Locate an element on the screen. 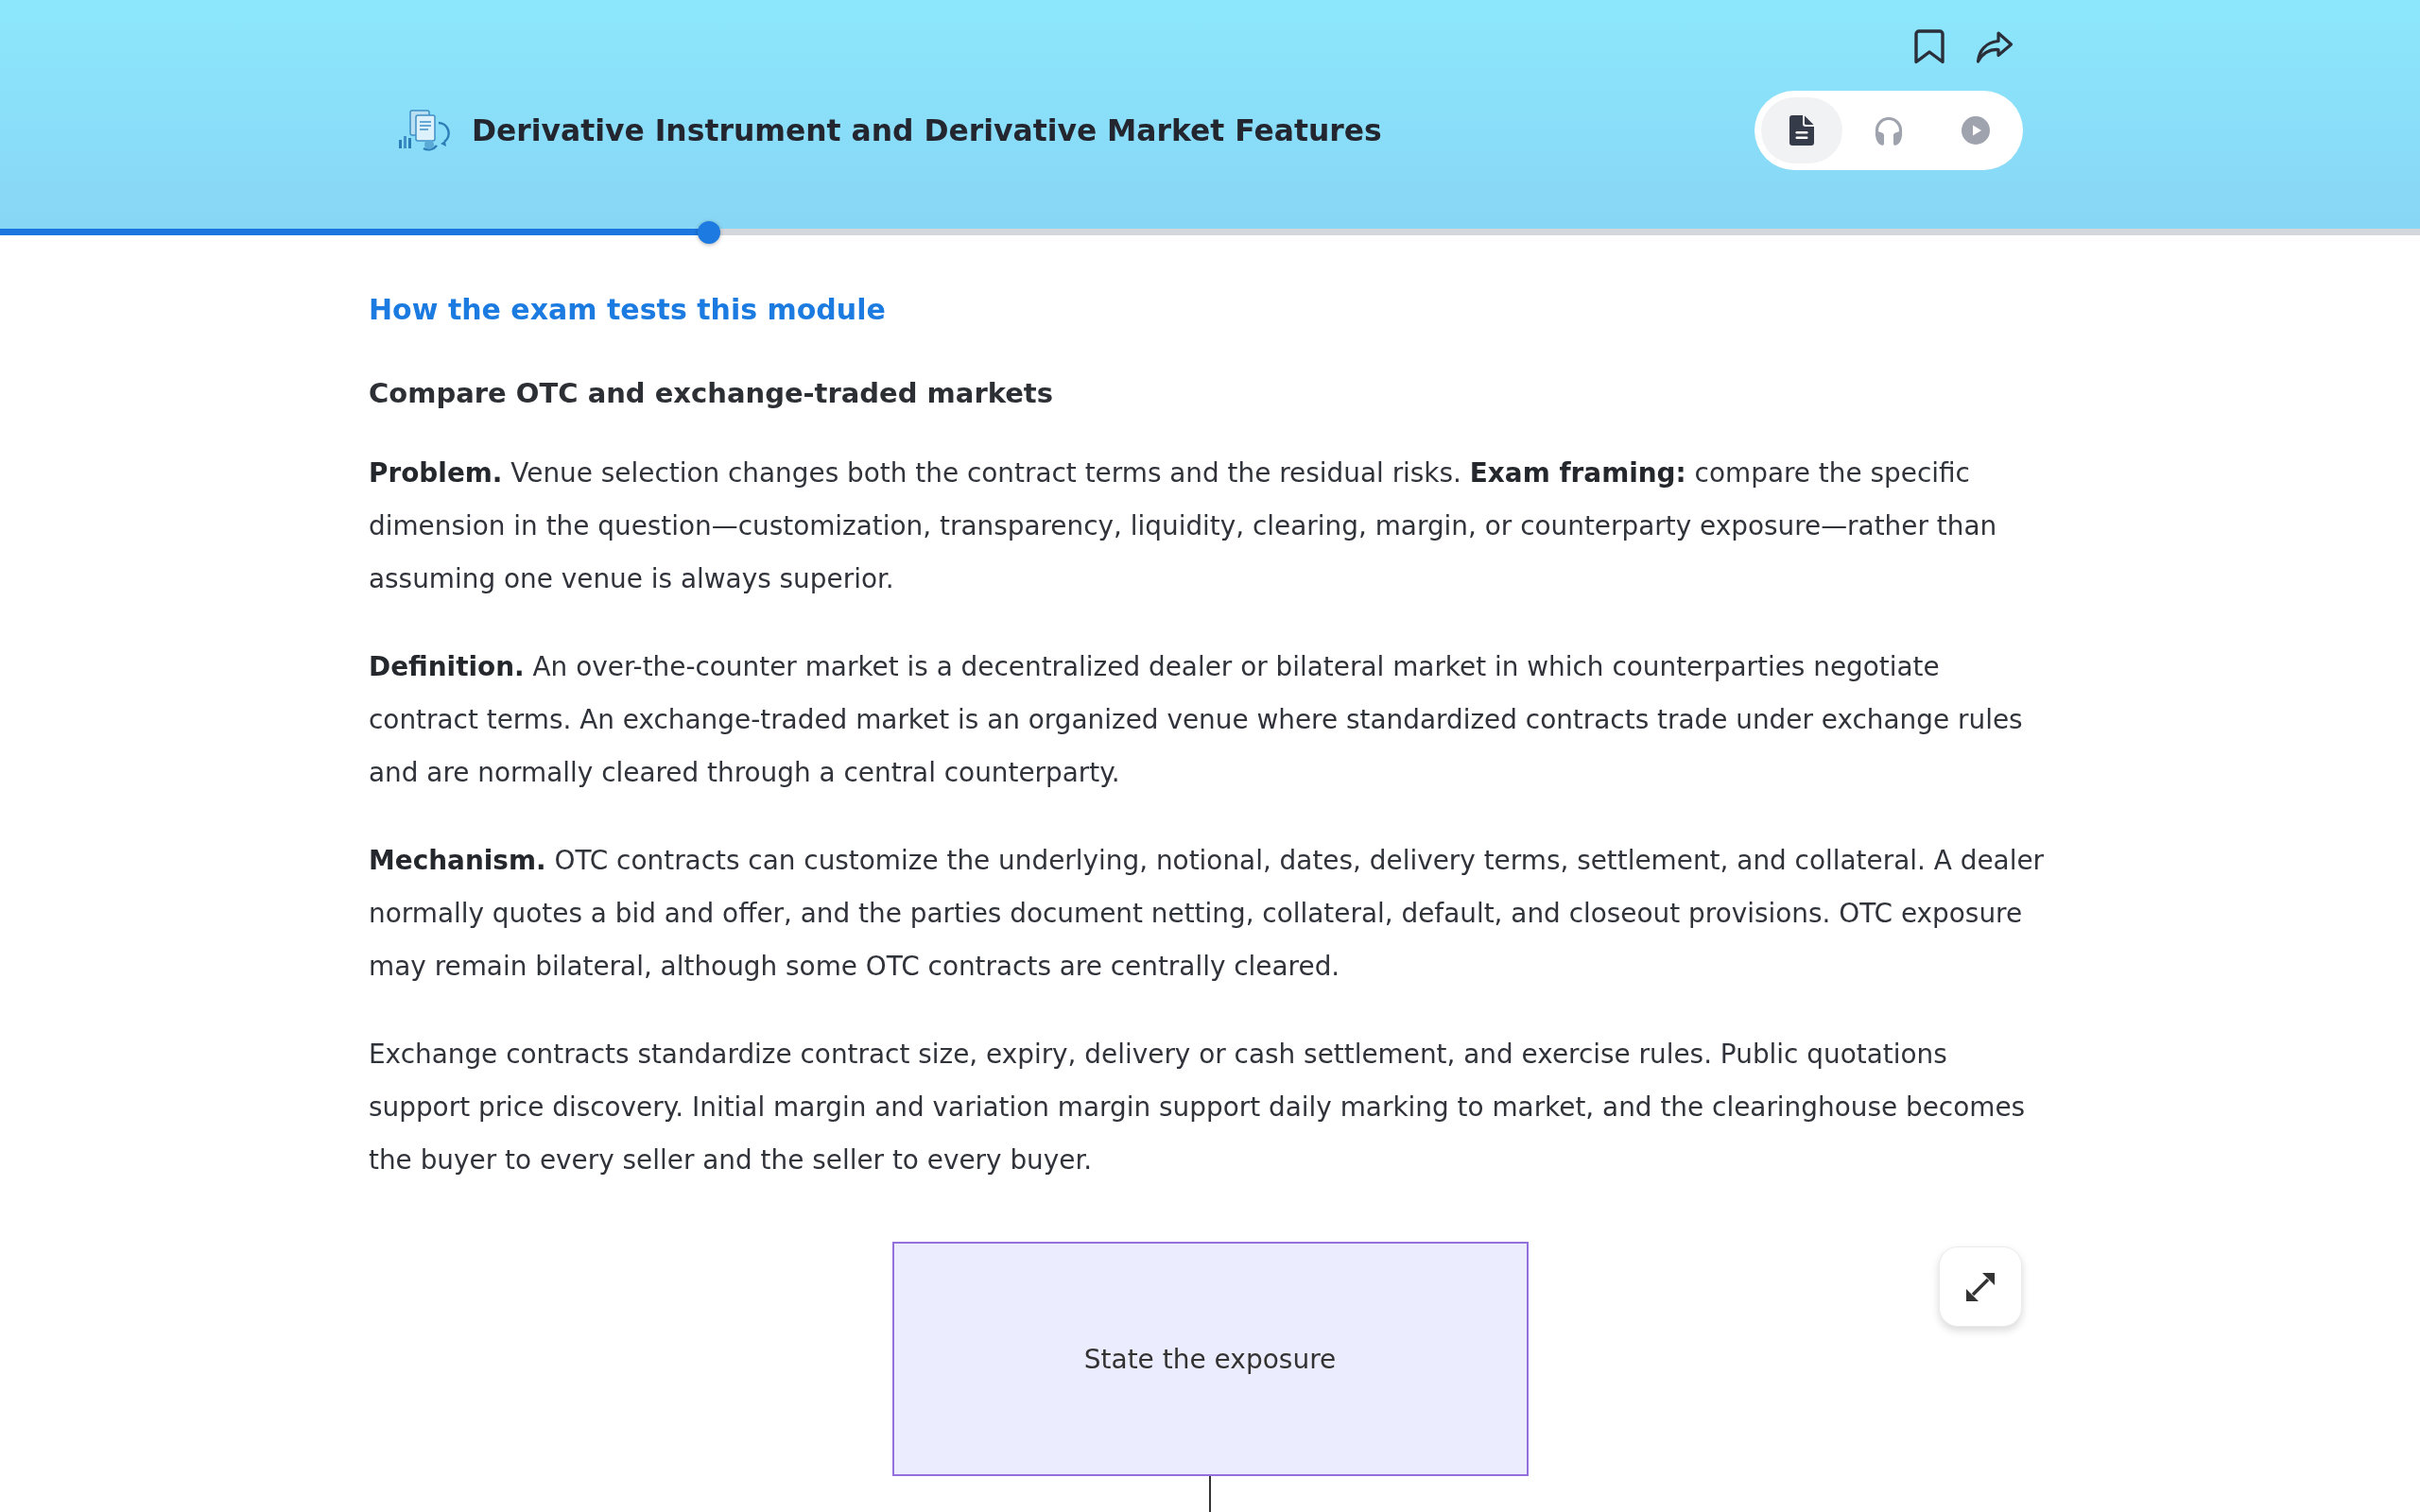  mode-tab is located at coordinates (1801, 130).